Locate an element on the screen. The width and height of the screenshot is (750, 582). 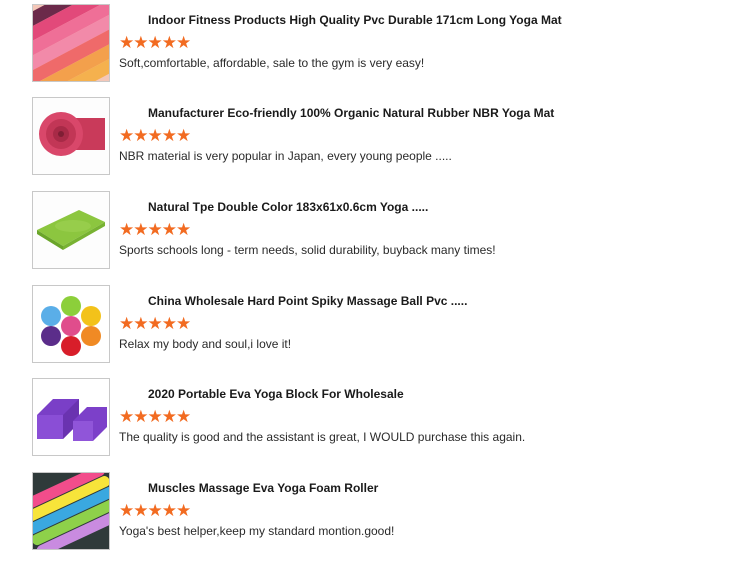
product-thumbnail-tpe-mat is located at coordinates (71, 230).